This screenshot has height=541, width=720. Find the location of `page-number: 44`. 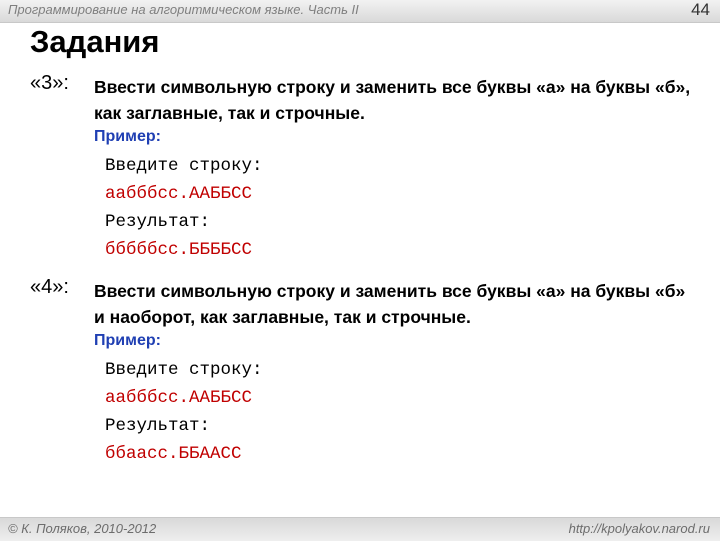

page-number: 44 is located at coordinates (700, 9).